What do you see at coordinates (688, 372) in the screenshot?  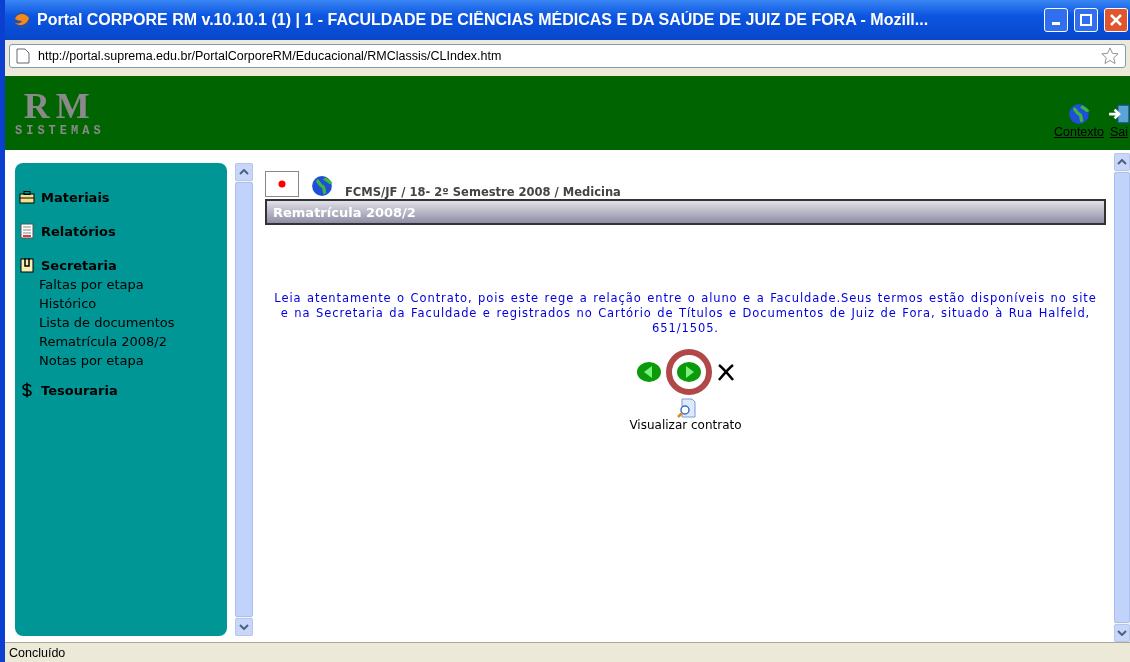 I see `forward-icon` at bounding box center [688, 372].